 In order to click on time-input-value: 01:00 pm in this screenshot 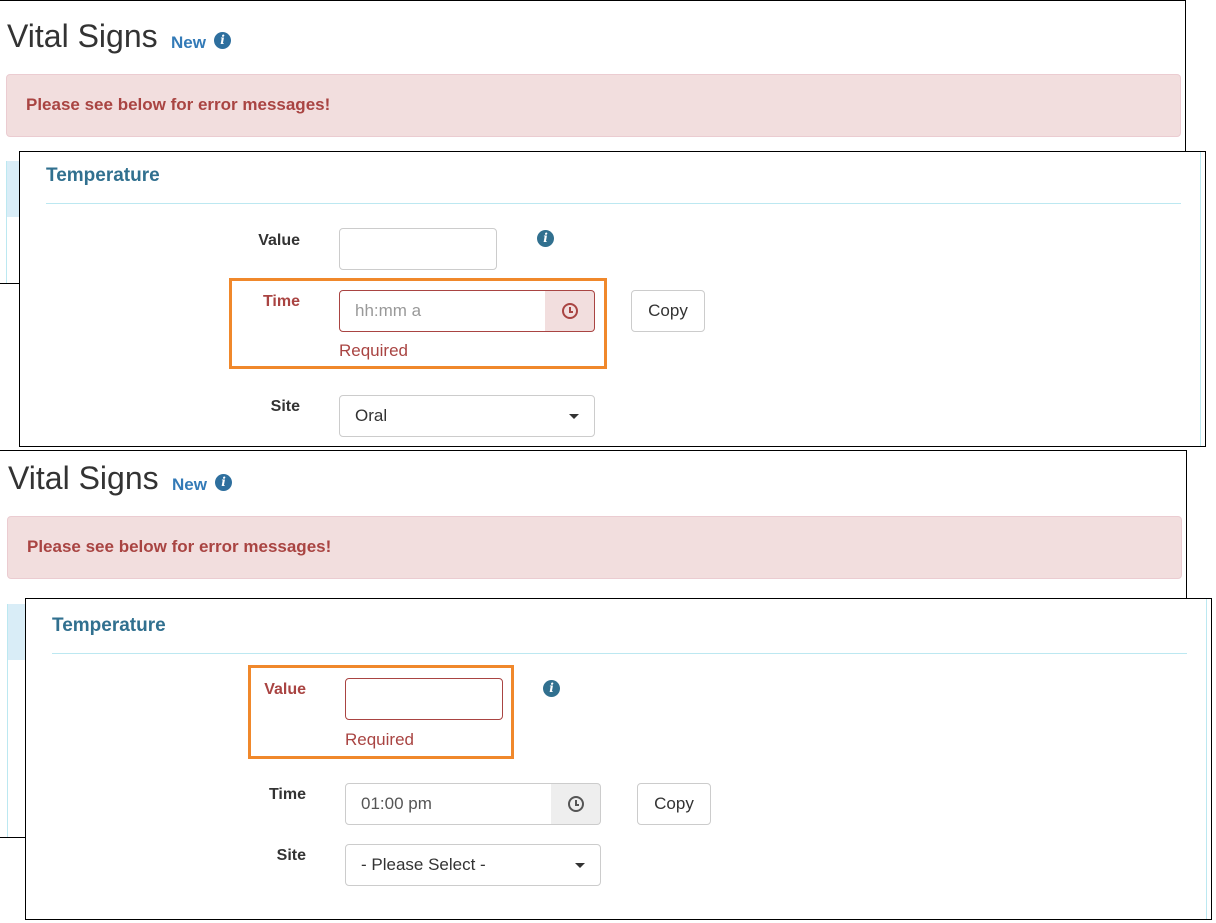, I will do `click(396, 803)`.